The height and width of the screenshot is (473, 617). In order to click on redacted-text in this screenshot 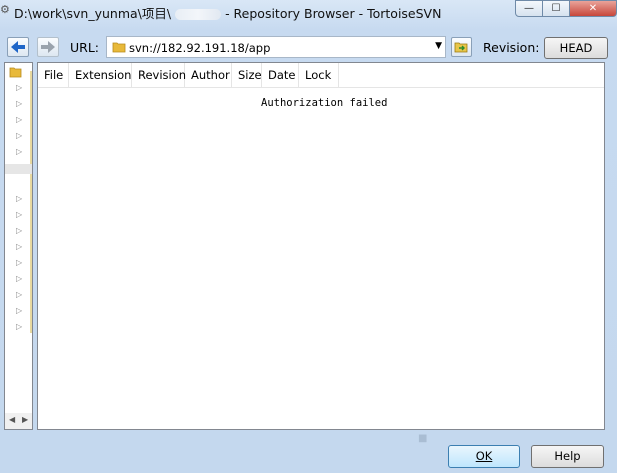, I will do `click(198, 14)`.